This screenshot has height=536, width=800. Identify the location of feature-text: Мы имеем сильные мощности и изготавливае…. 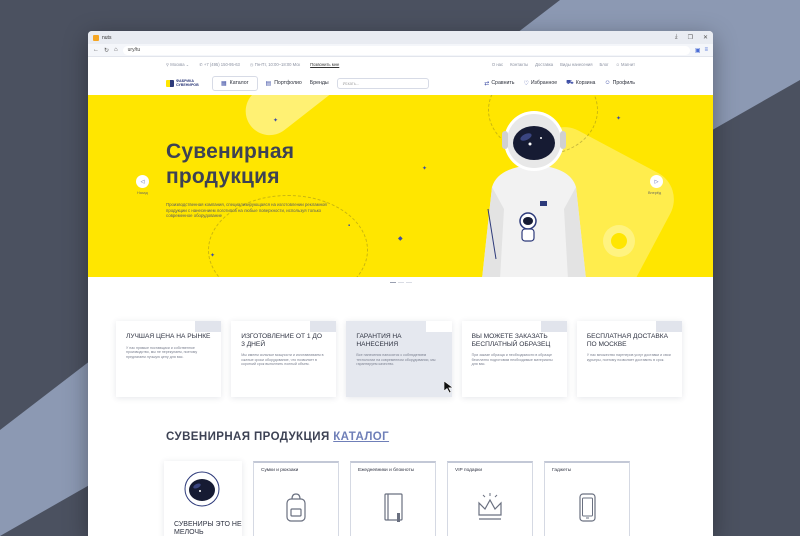
(282, 360).